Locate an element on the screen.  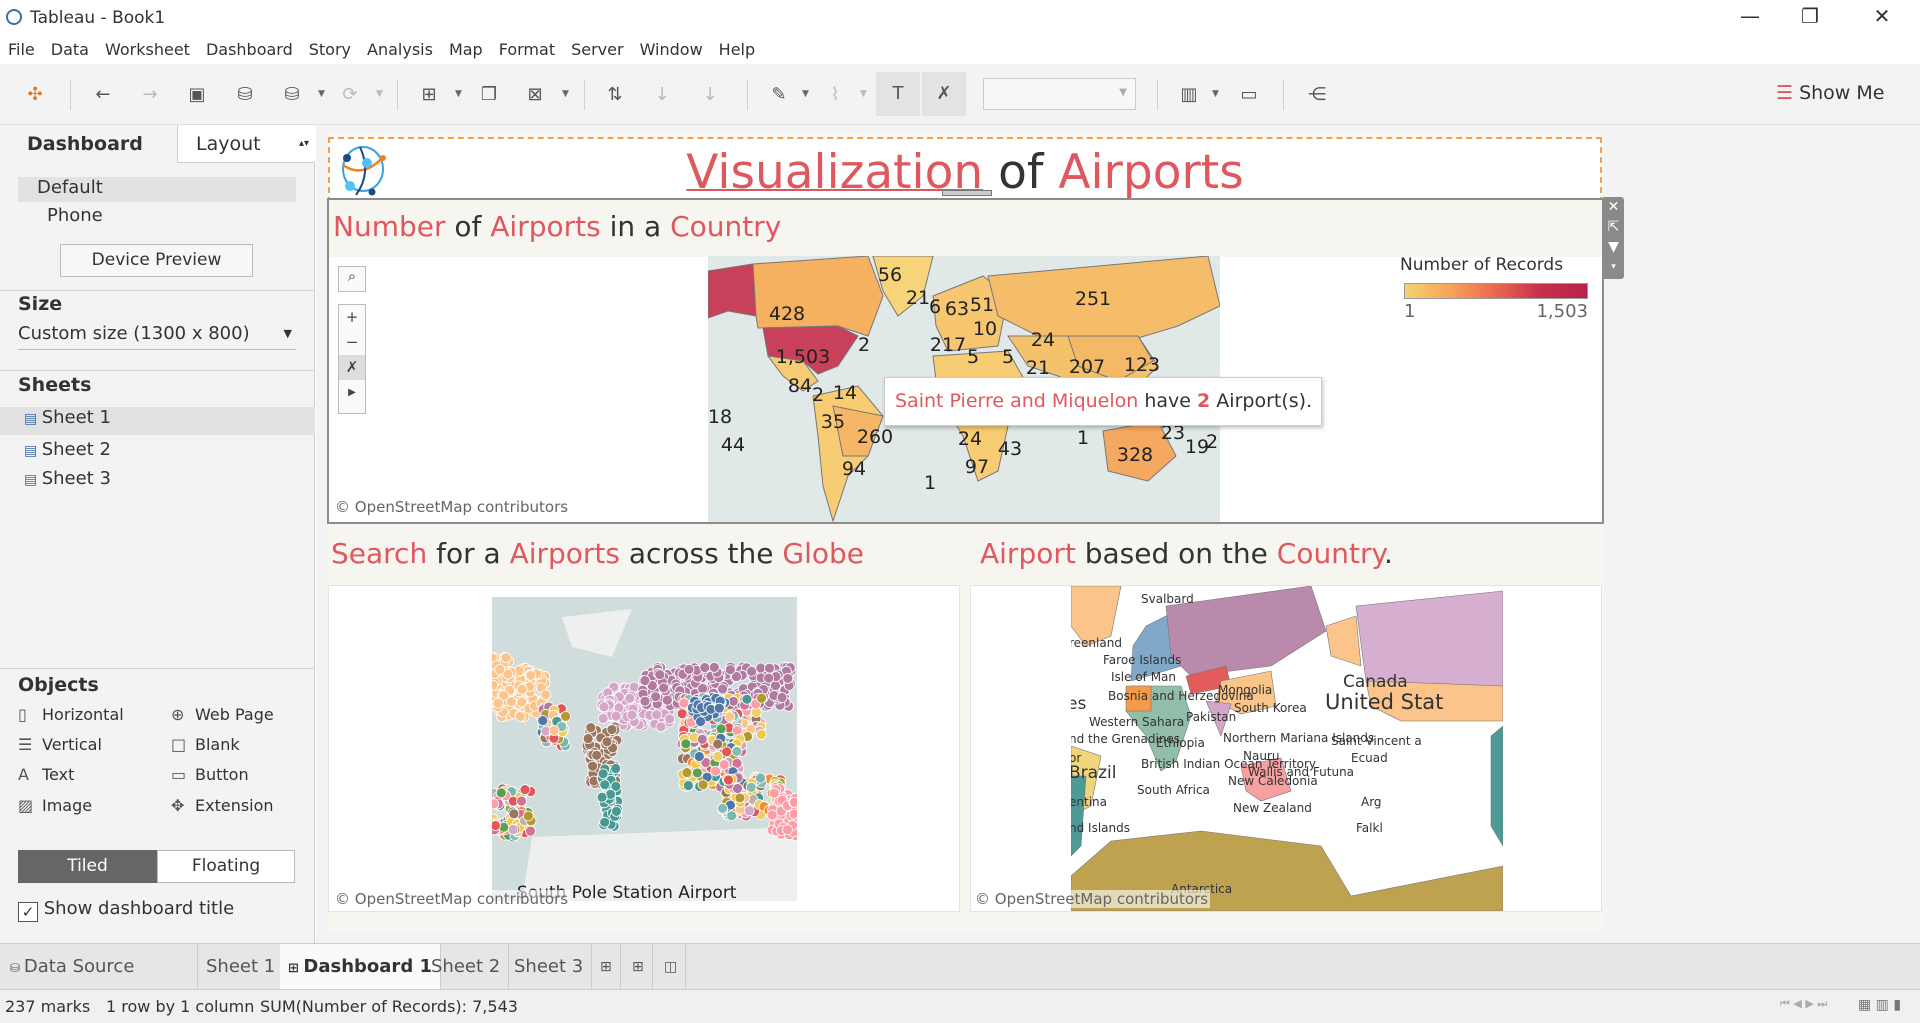
remove-icon: ✕ is located at coordinates (1613, 207).